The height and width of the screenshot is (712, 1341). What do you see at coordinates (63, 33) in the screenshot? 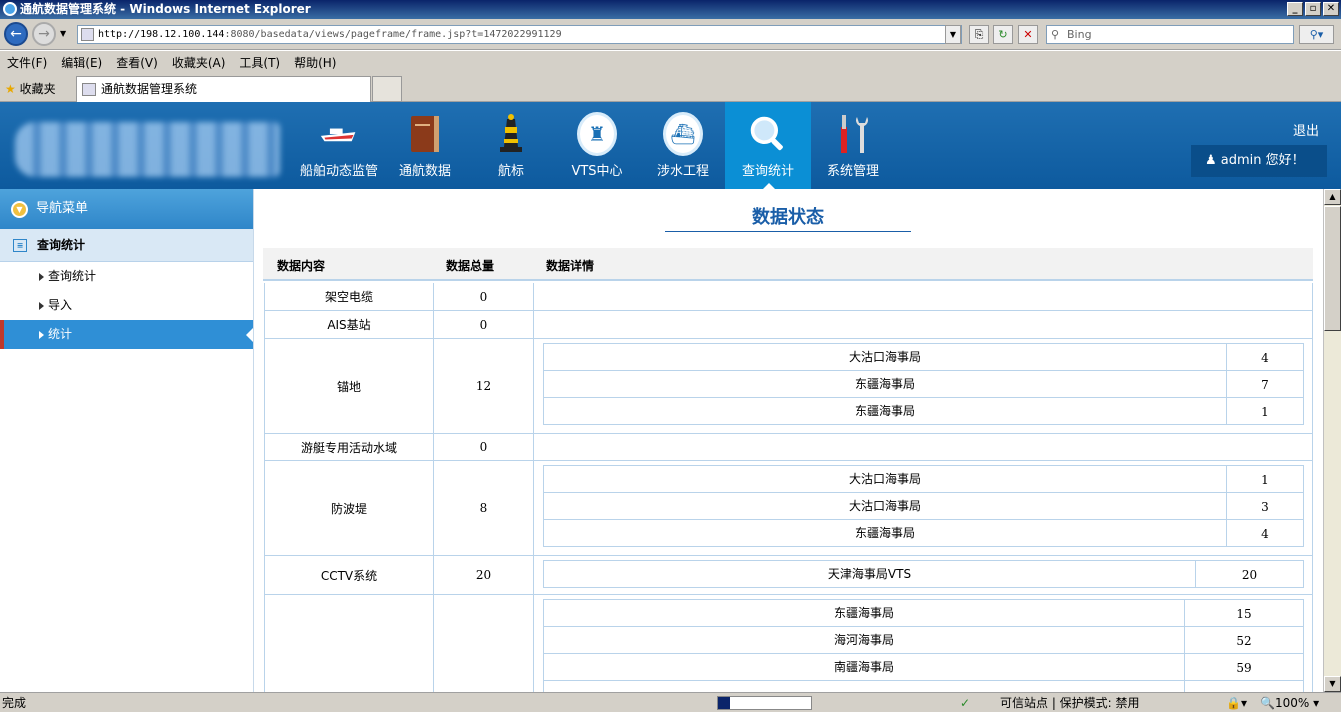
I see `history-dropdown-icon: ▼` at bounding box center [63, 33].